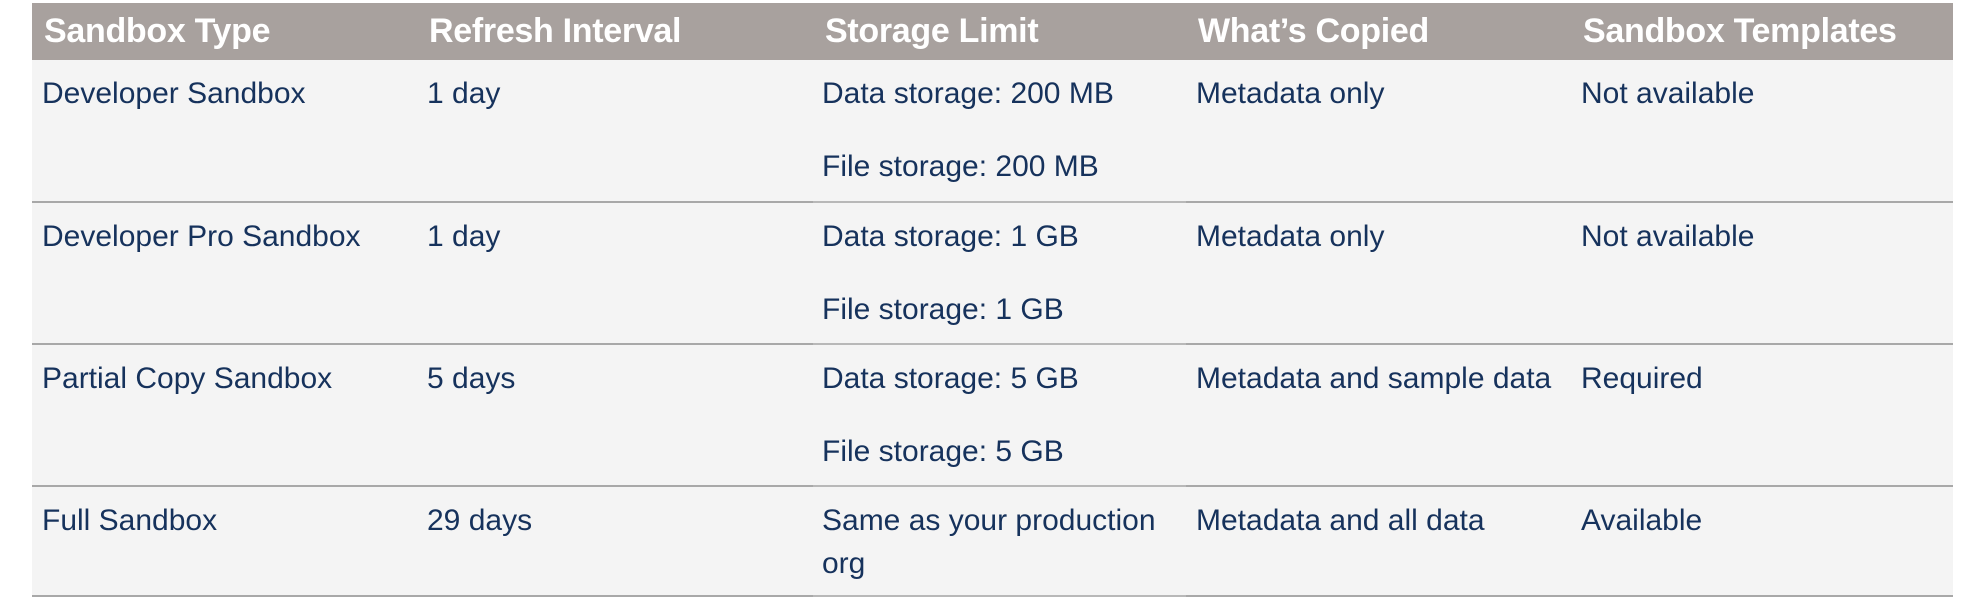 The width and height of the screenshot is (1984, 614). Describe the element at coordinates (950, 236) in the screenshot. I see `storage-data-line: Data storage: 1 GB` at that location.